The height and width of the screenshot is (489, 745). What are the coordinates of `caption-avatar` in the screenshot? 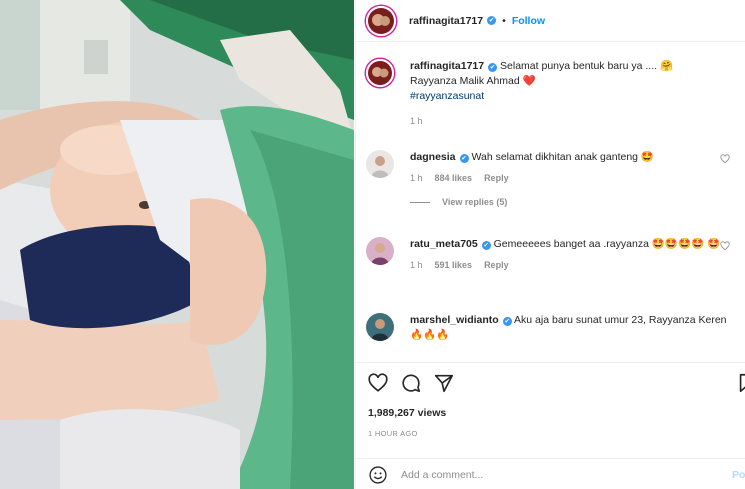 It's located at (380, 73).